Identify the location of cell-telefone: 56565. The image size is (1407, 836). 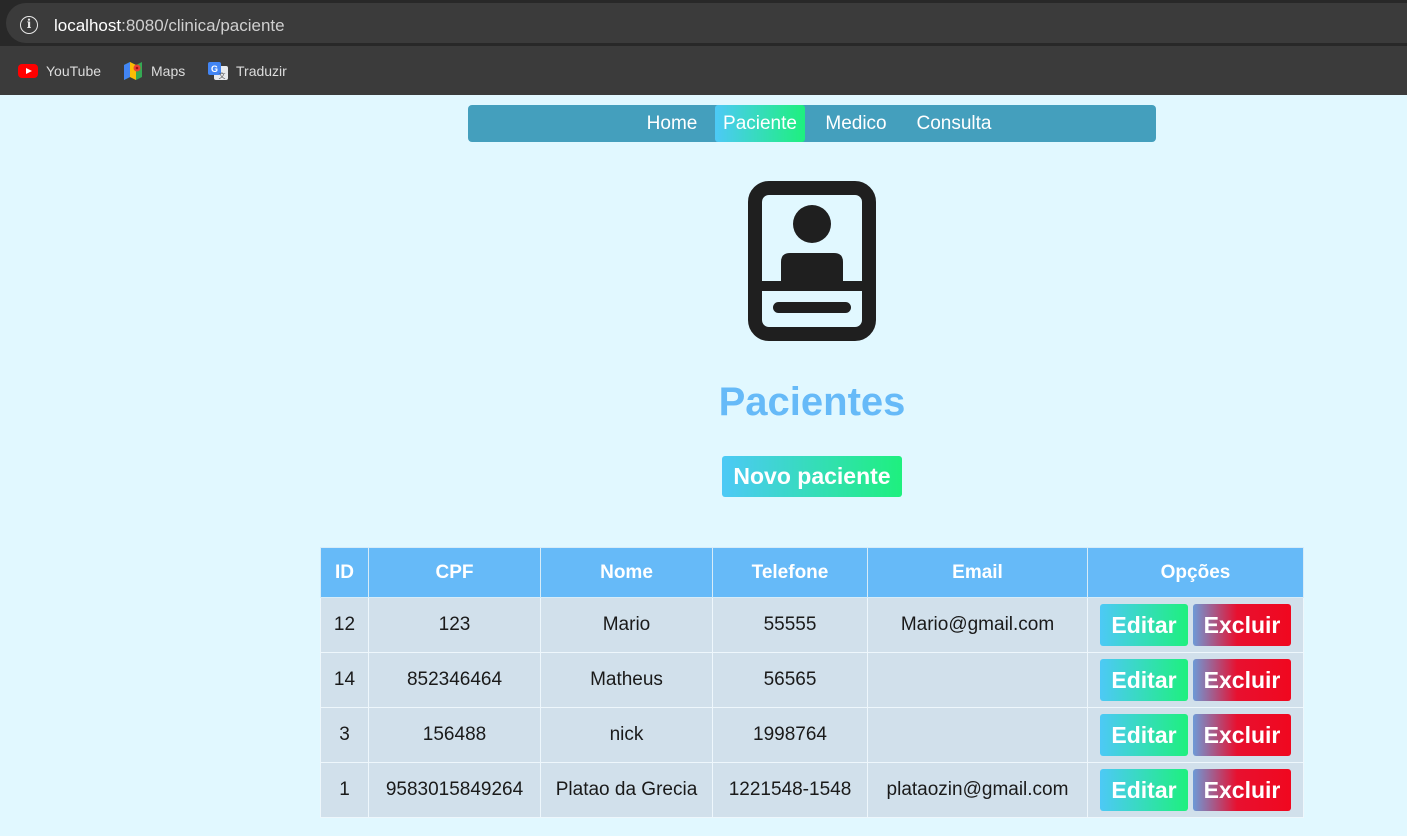
(790, 680).